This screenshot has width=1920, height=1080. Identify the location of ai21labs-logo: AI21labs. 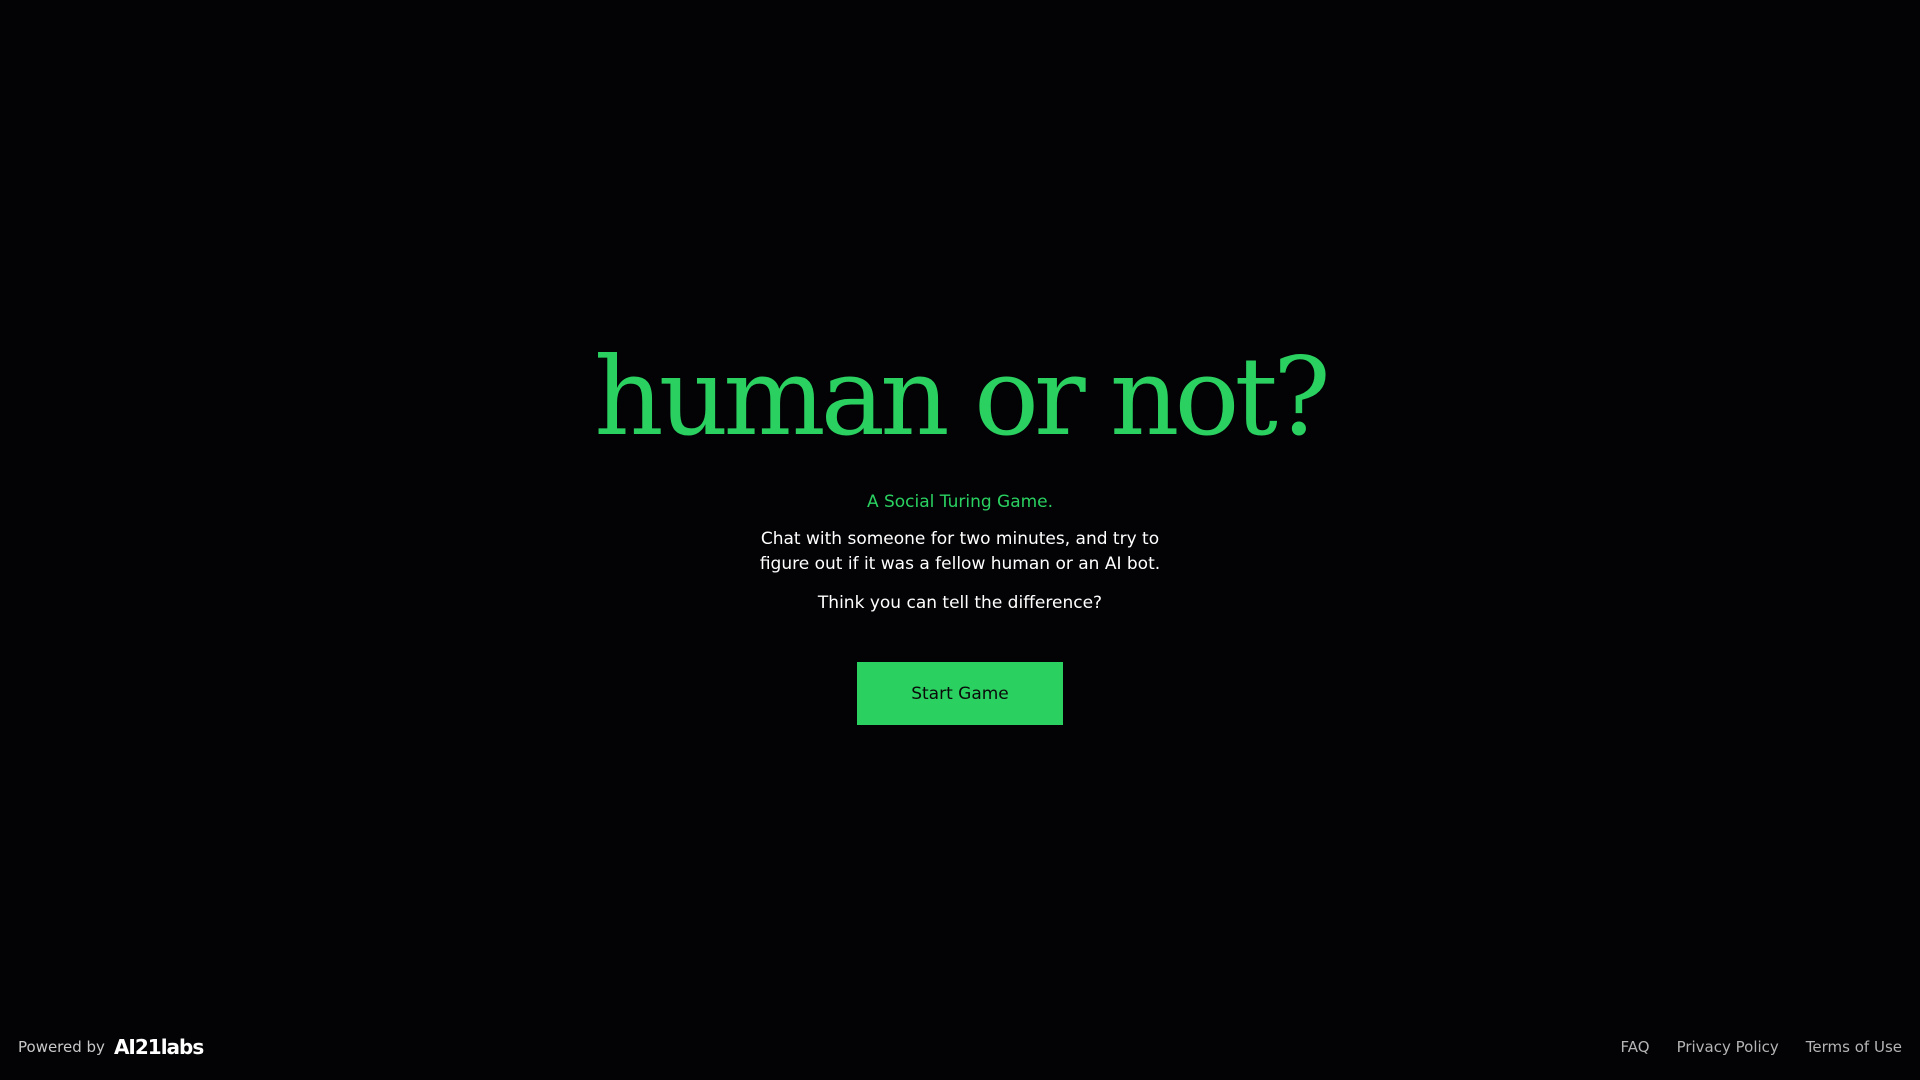
(159, 1047).